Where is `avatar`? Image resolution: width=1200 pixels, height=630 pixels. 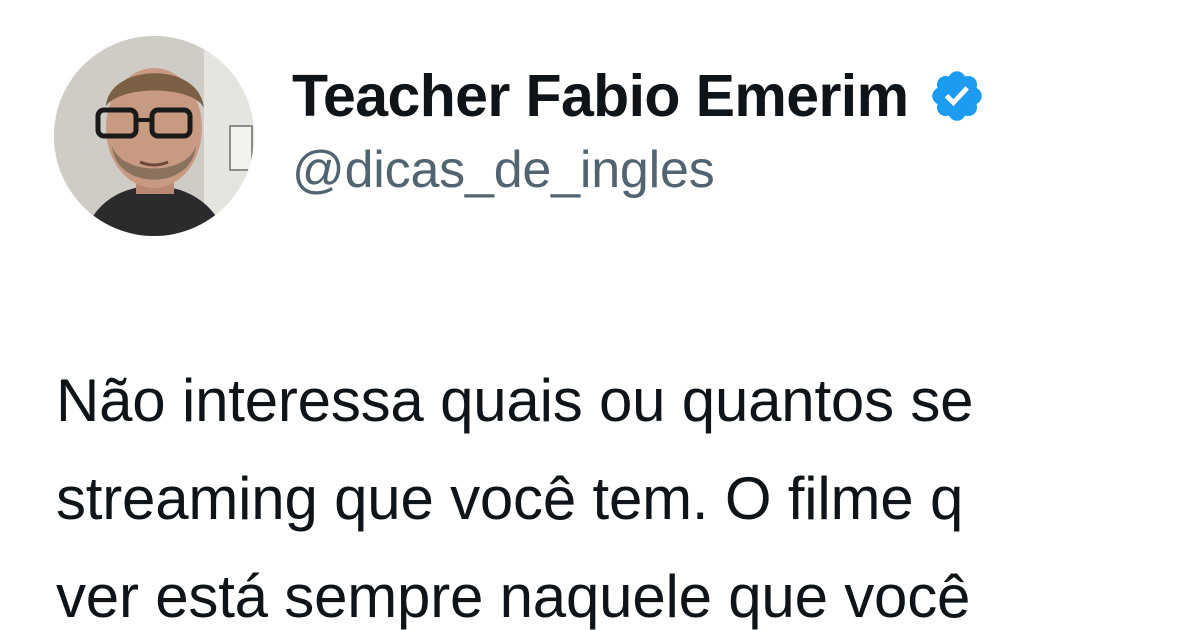
avatar is located at coordinates (154, 136).